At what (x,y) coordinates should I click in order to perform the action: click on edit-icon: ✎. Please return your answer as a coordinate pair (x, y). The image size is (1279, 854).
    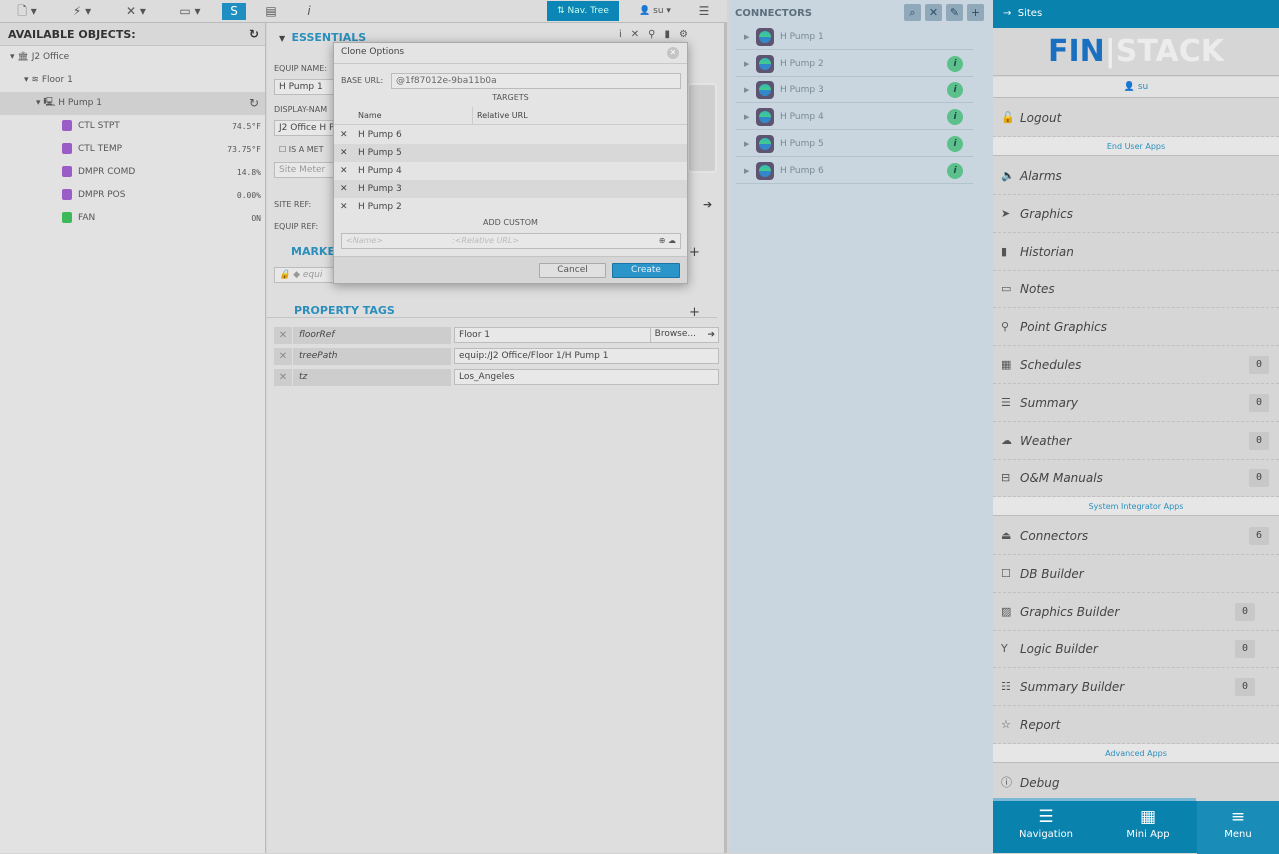
    Looking at the image, I should click on (954, 12).